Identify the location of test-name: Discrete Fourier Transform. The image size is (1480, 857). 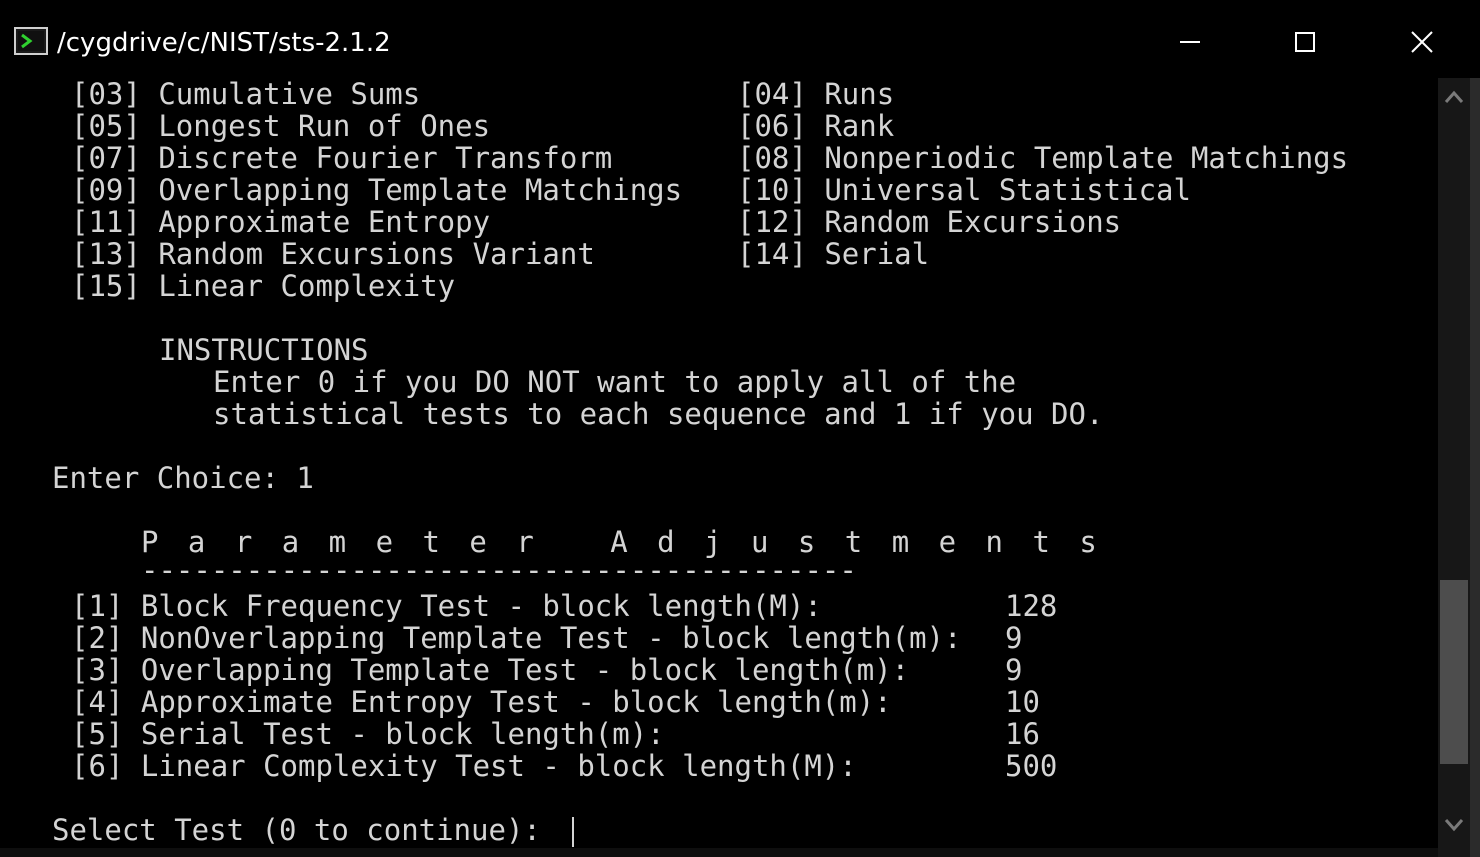
(385, 158).